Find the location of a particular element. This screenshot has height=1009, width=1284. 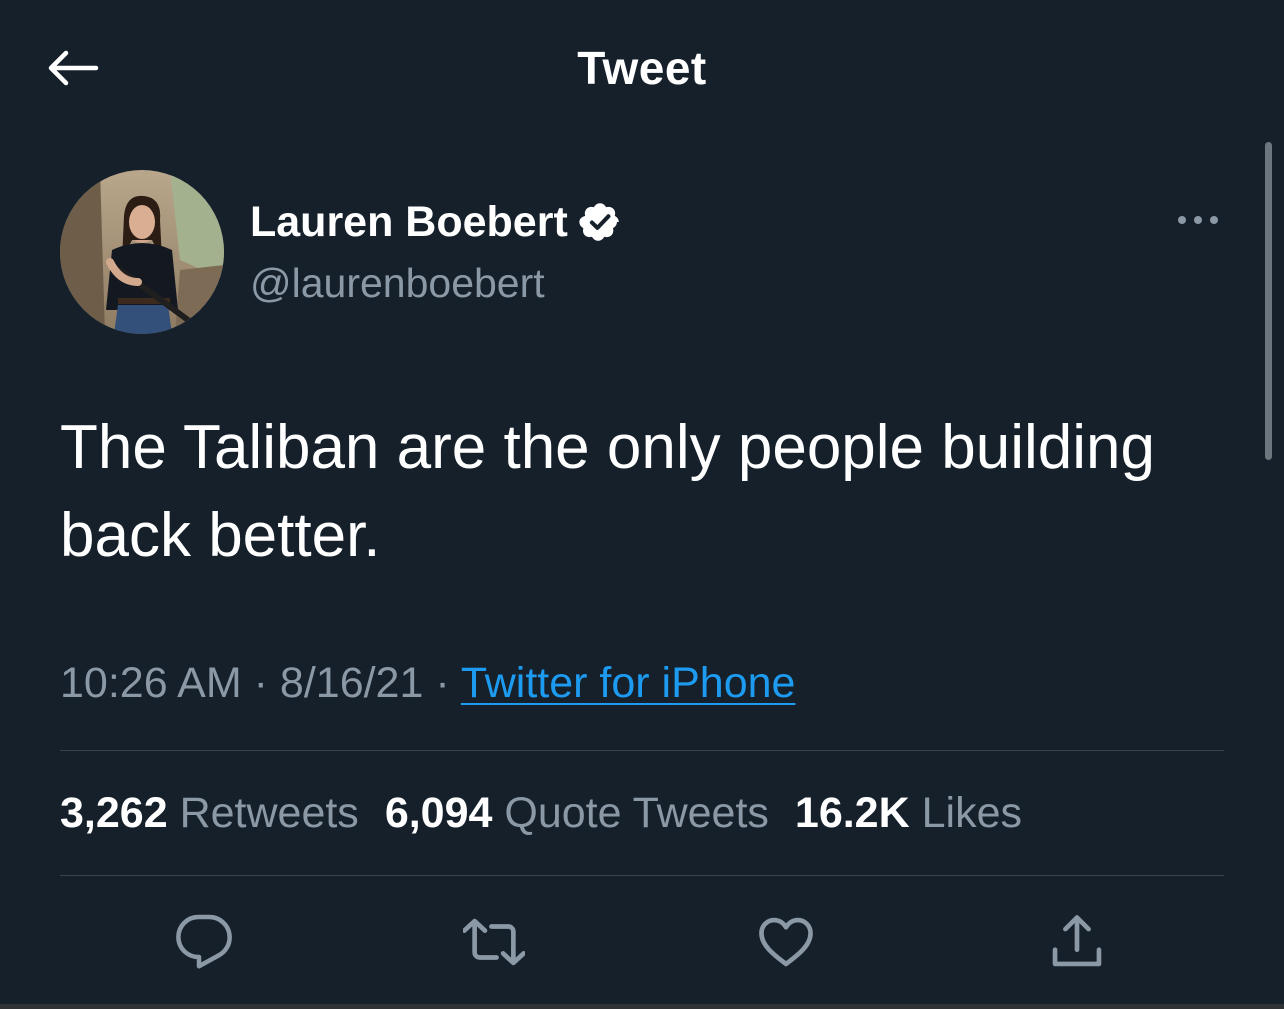

share-icon is located at coordinates (1077, 941).